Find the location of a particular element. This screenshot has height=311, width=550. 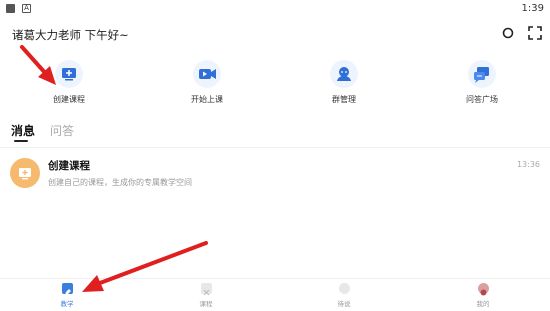

quick-action-qa-square: 问答广场 is located at coordinates (482, 82).